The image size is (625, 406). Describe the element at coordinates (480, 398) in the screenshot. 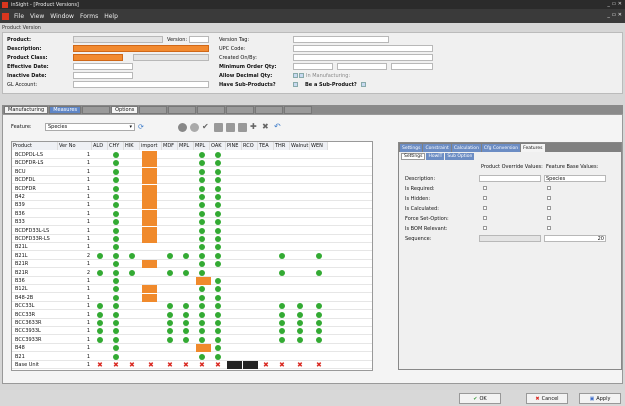

I see `ok-button: ✔ OK` at that location.